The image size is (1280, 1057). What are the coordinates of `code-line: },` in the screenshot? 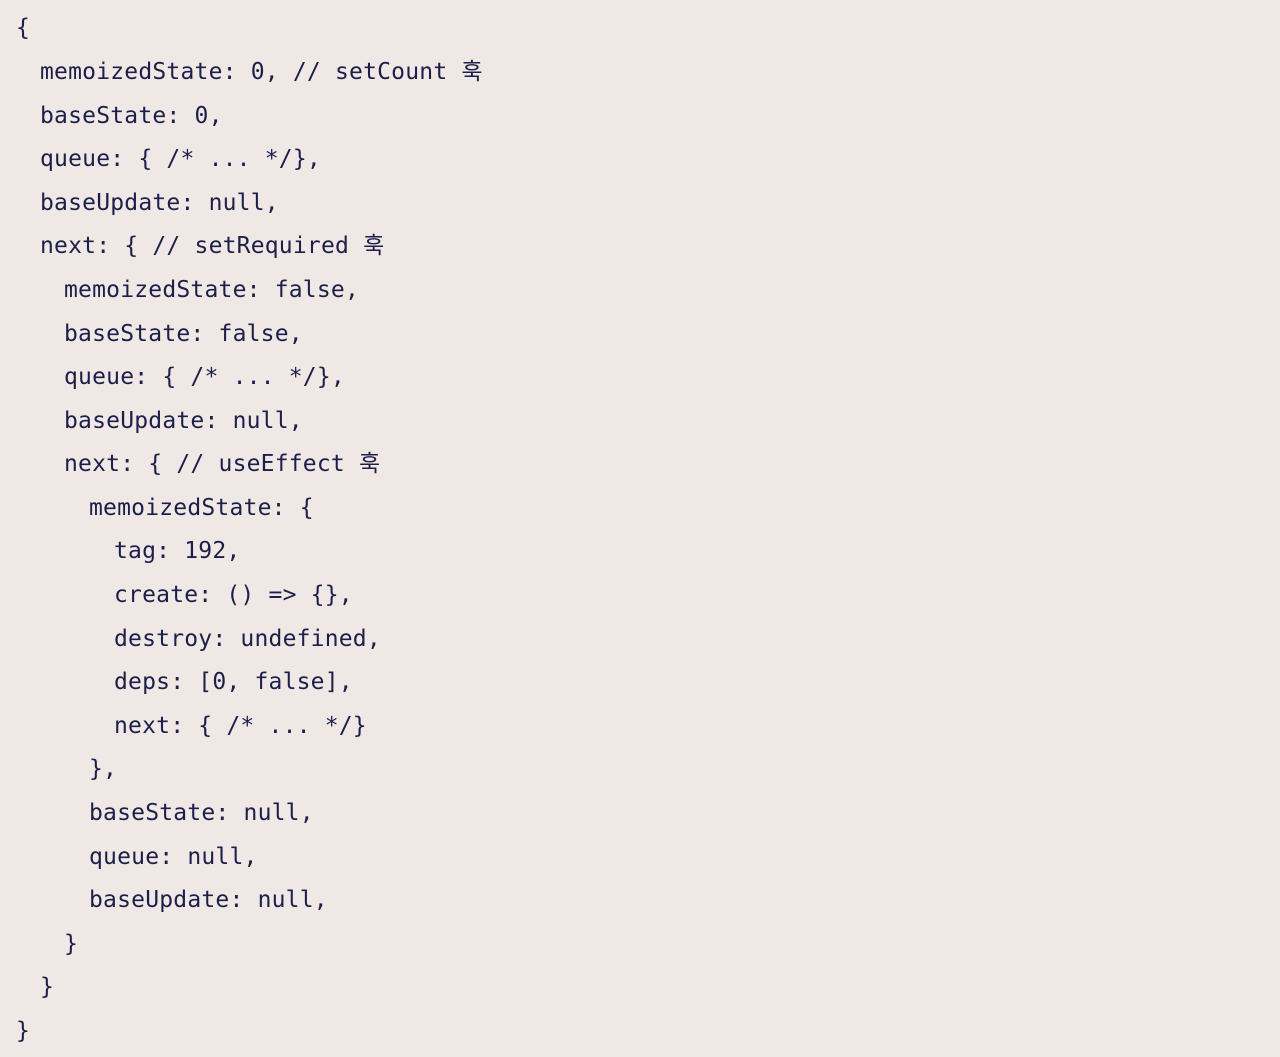 It's located at (103, 769).